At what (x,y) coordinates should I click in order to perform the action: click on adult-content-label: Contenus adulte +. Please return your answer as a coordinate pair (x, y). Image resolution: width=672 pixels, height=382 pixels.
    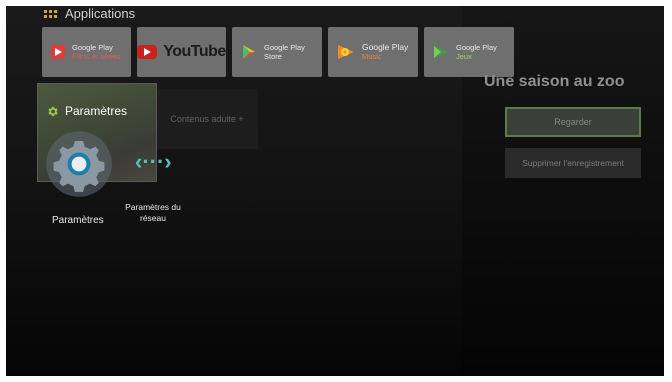
    Looking at the image, I should click on (207, 119).